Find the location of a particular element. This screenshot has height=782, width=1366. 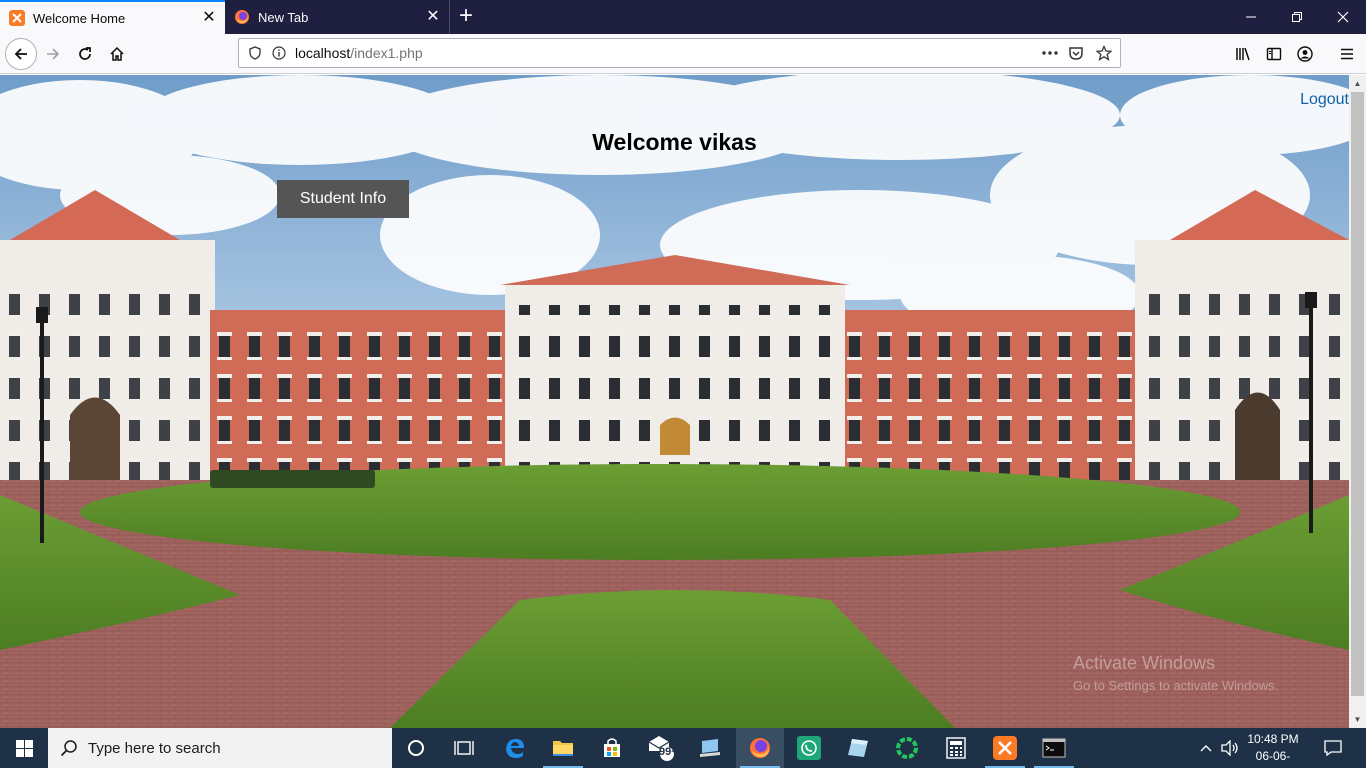

firefox-taskbar-button is located at coordinates (760, 748).